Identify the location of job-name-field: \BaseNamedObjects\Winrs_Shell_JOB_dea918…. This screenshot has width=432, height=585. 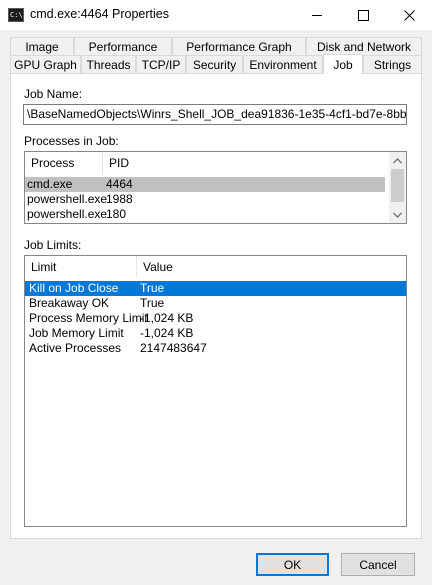
(215, 114).